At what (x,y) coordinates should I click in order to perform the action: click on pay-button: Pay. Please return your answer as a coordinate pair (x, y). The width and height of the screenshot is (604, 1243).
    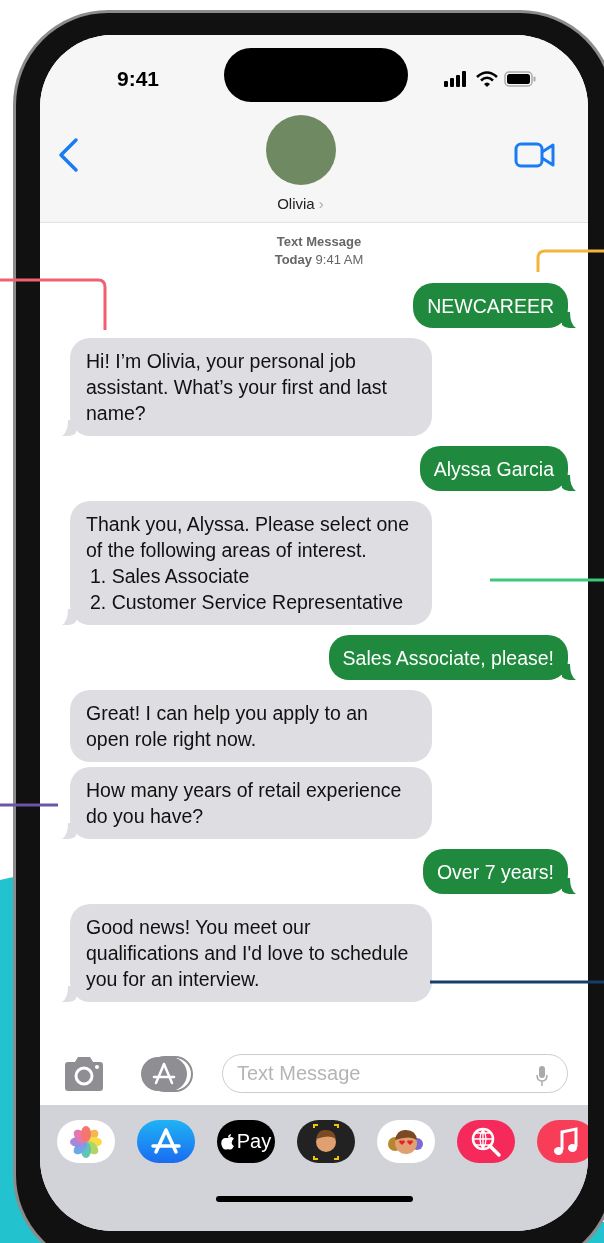
    Looking at the image, I should click on (246, 1141).